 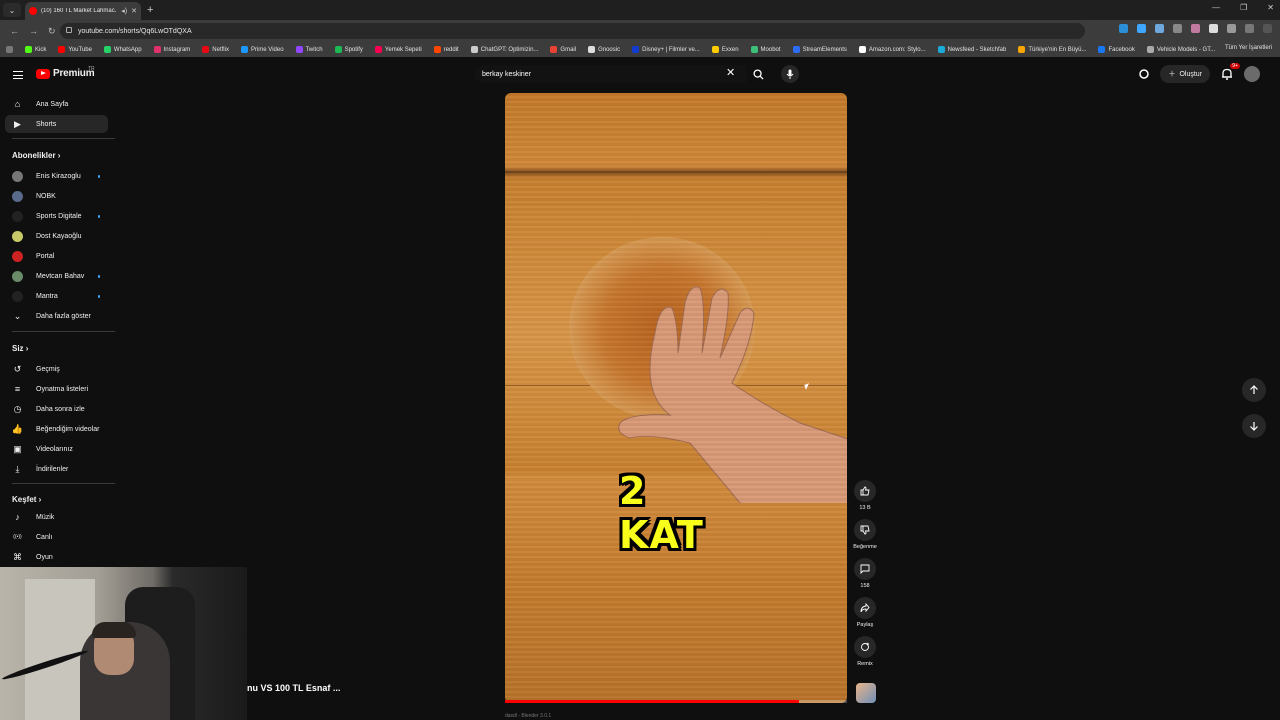 What do you see at coordinates (171, 49) in the screenshot?
I see `bookmark-item: Instagram` at bounding box center [171, 49].